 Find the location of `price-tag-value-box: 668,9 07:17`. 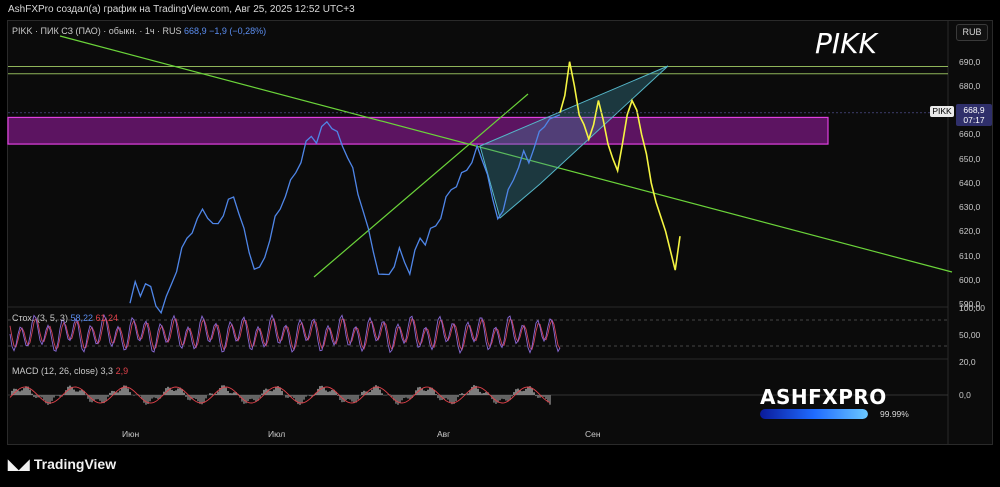

price-tag-value-box: 668,9 07:17 is located at coordinates (974, 115).